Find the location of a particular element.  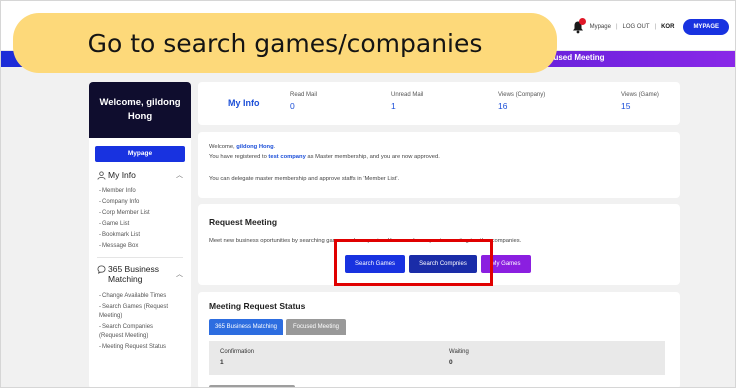

status-summary: Confirmation 1 Waiting 0 is located at coordinates (437, 358).